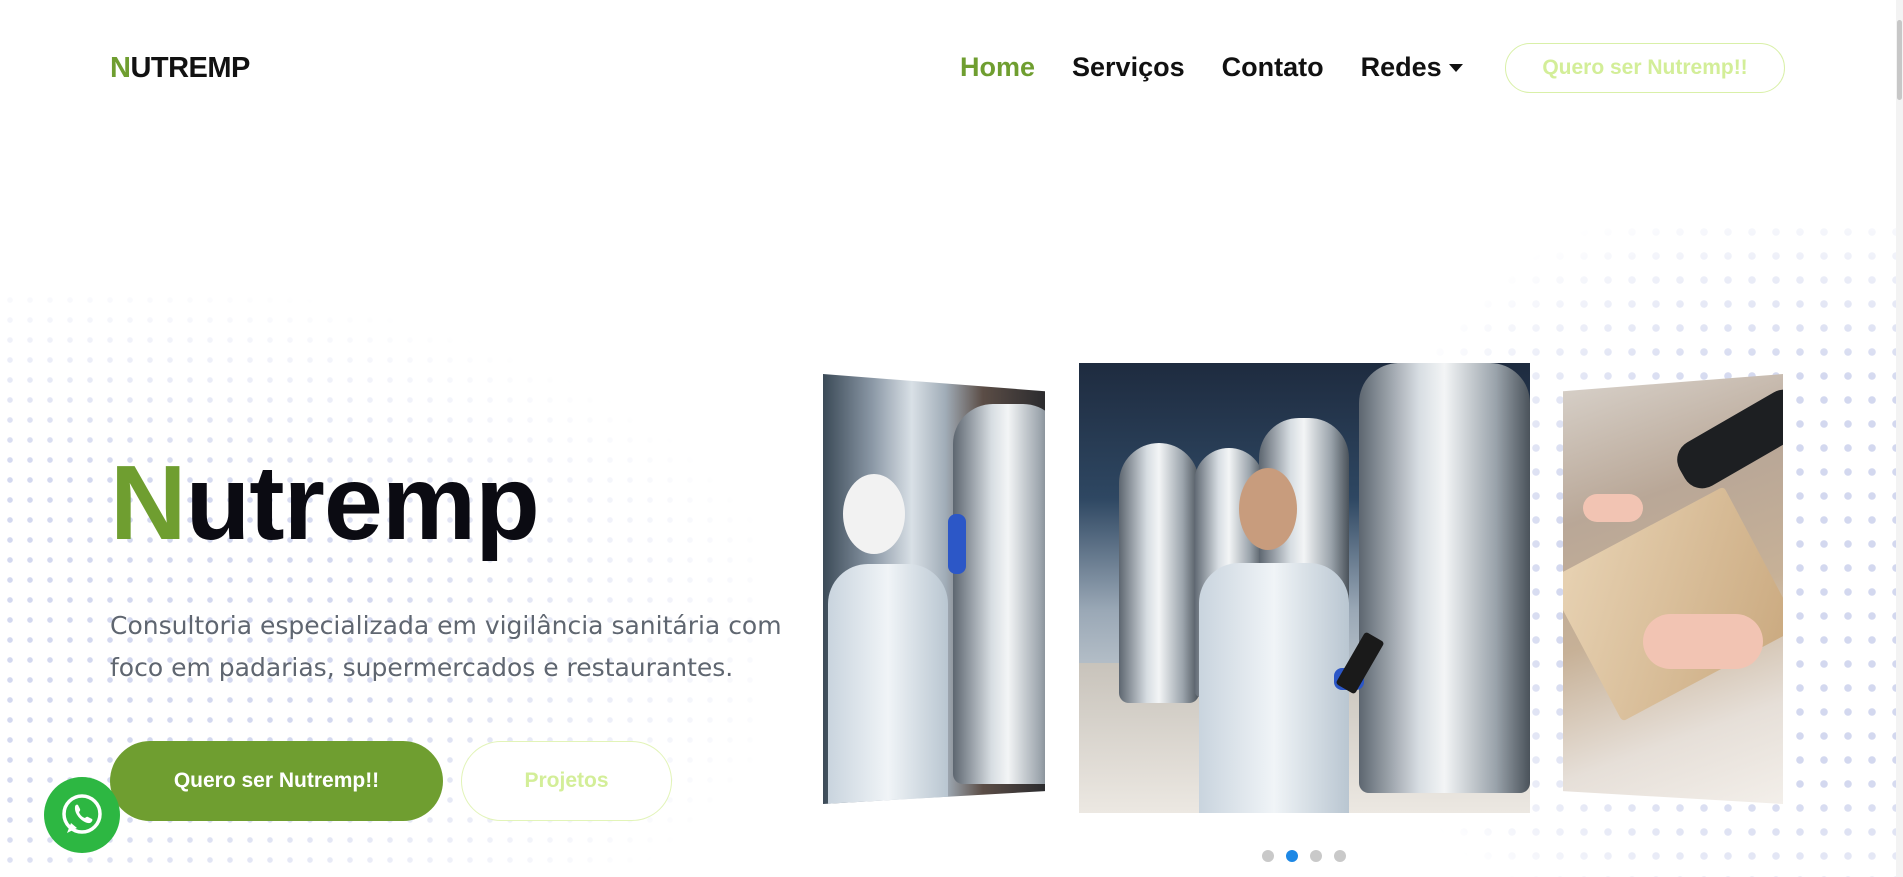  What do you see at coordinates (1455, 67) in the screenshot?
I see `caret-down-icon` at bounding box center [1455, 67].